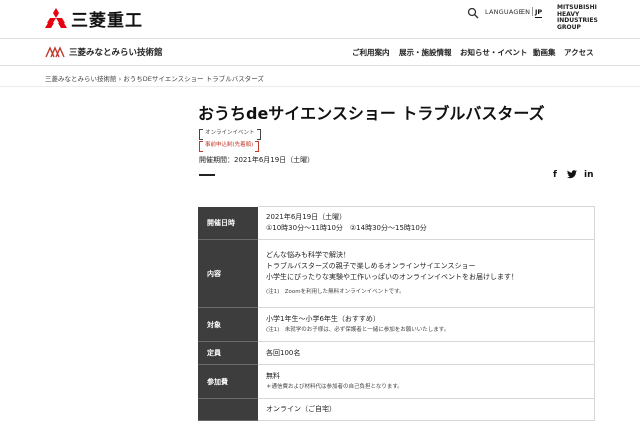 The image size is (640, 426). I want to click on nav-item-exhibits: 展示・施設情報, so click(425, 52).